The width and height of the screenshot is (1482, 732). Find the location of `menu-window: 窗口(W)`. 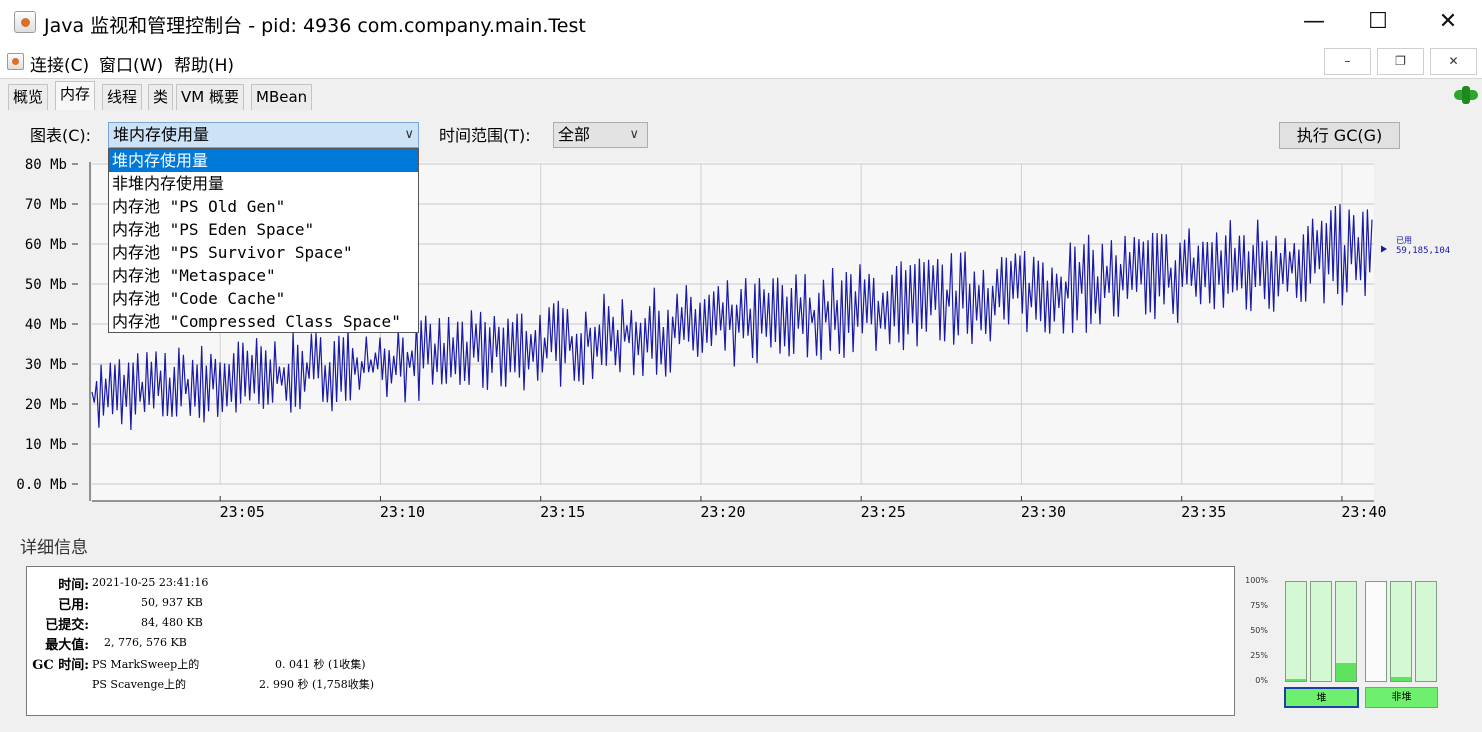

menu-window: 窗口(W) is located at coordinates (131, 63).